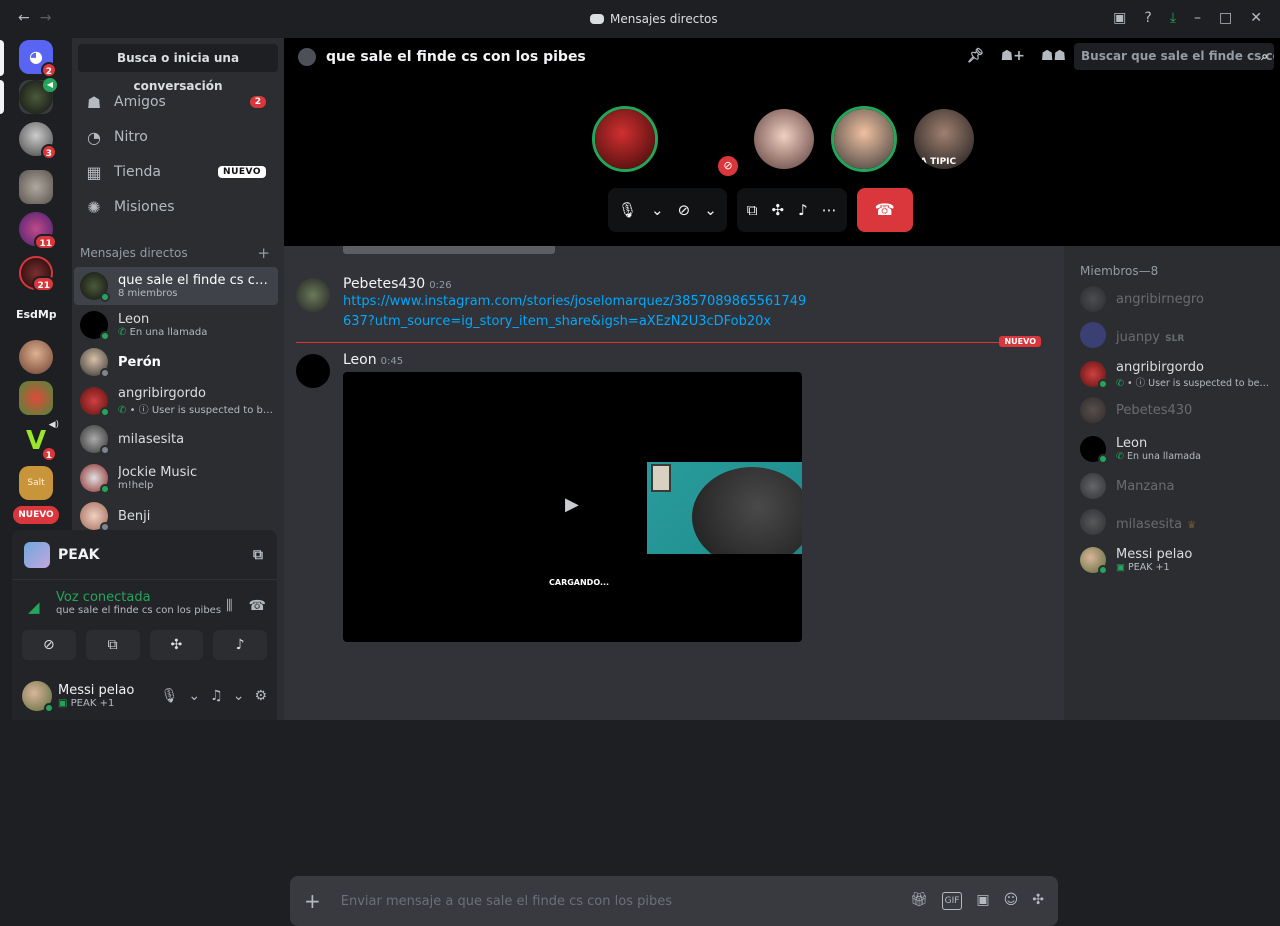  What do you see at coordinates (1011, 901) in the screenshot?
I see `emoji-icon: ☺` at bounding box center [1011, 901].